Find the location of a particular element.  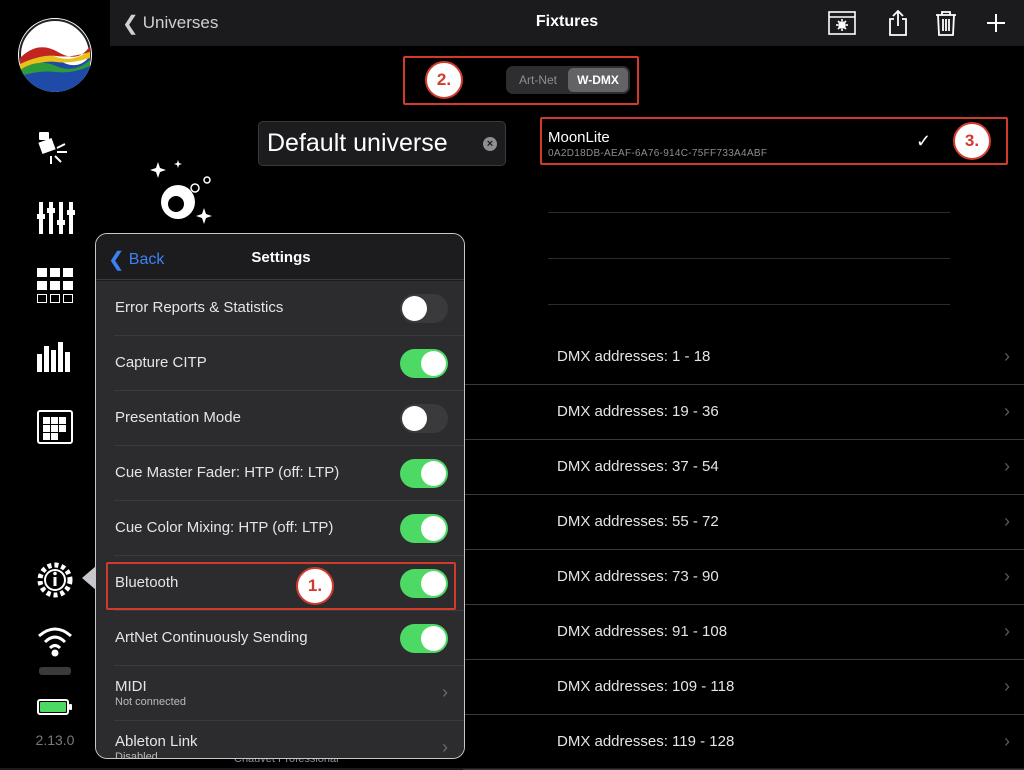

dmx-row: DMX addresses: 1 - 18 › is located at coordinates (743, 357).